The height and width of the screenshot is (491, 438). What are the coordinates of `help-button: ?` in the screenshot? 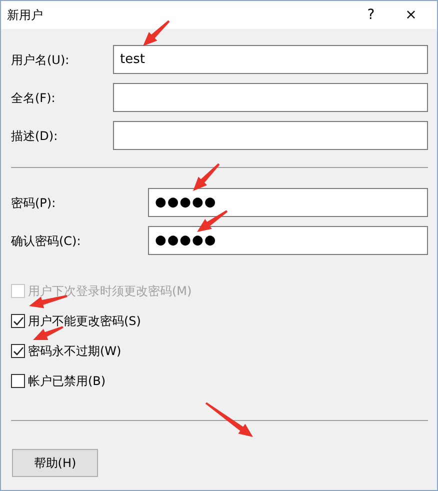 It's located at (371, 15).